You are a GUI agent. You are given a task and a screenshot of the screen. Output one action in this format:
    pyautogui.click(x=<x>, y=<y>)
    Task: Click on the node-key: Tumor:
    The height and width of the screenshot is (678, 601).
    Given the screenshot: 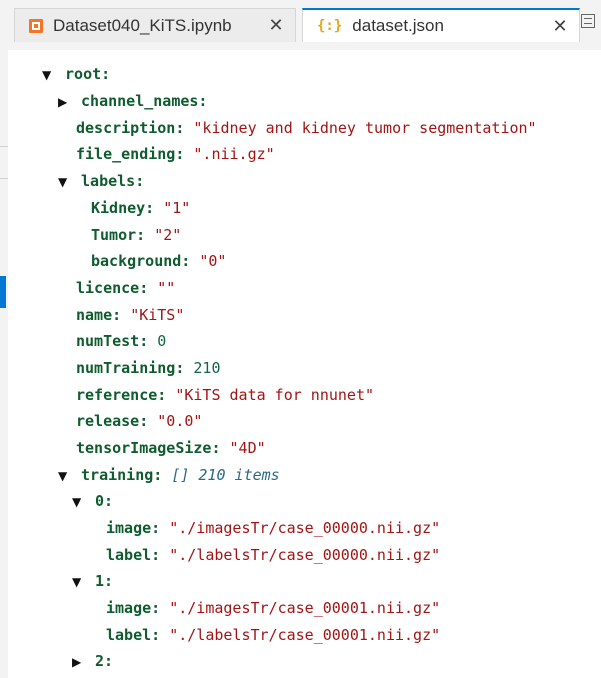 What is the action you would take?
    pyautogui.click(x=118, y=235)
    